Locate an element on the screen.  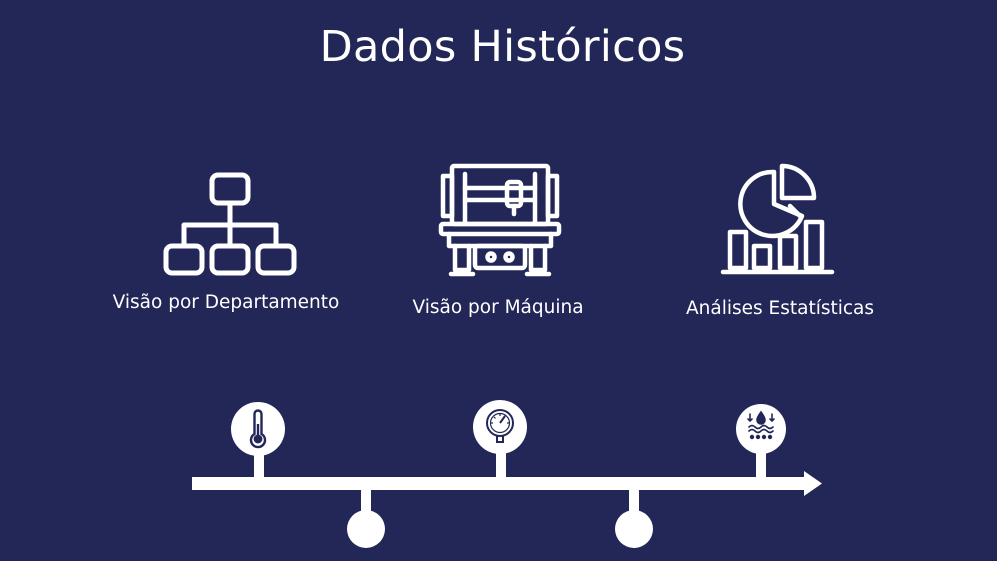
timeline-marker-temperature is located at coordinates (258, 429).